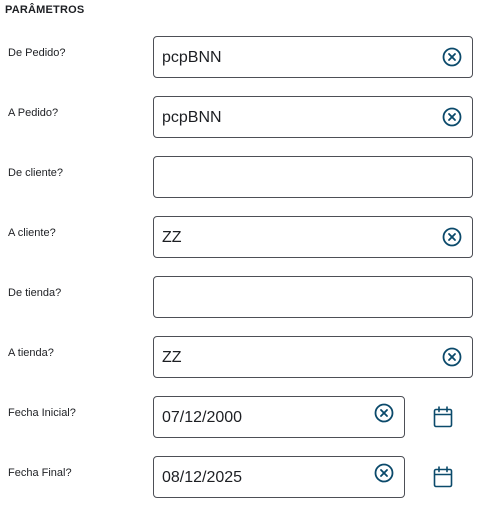  What do you see at coordinates (313, 297) in the screenshot?
I see `de-tienda-input` at bounding box center [313, 297].